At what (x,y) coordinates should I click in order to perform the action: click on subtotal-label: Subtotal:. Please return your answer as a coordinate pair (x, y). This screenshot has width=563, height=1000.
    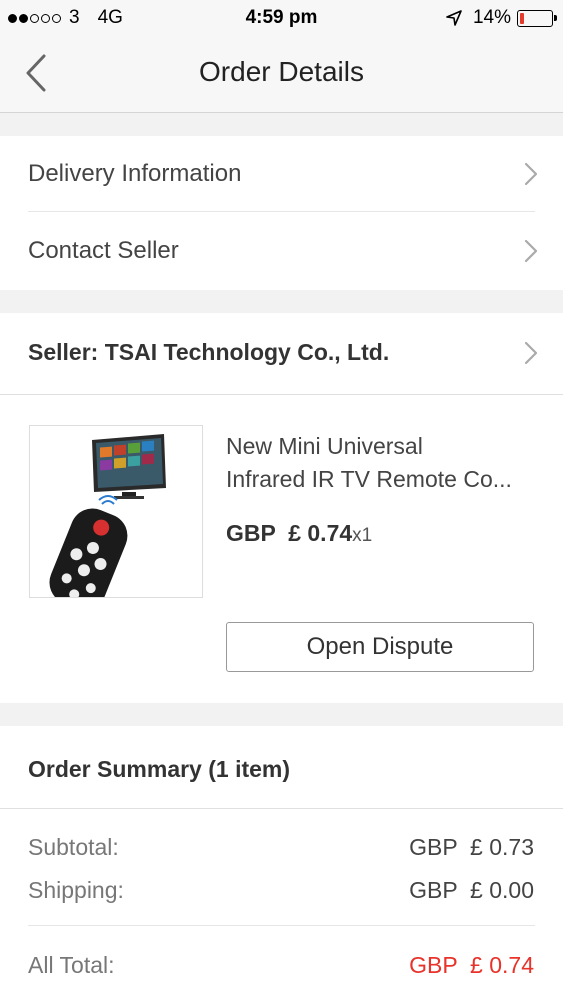
    Looking at the image, I should click on (73, 847).